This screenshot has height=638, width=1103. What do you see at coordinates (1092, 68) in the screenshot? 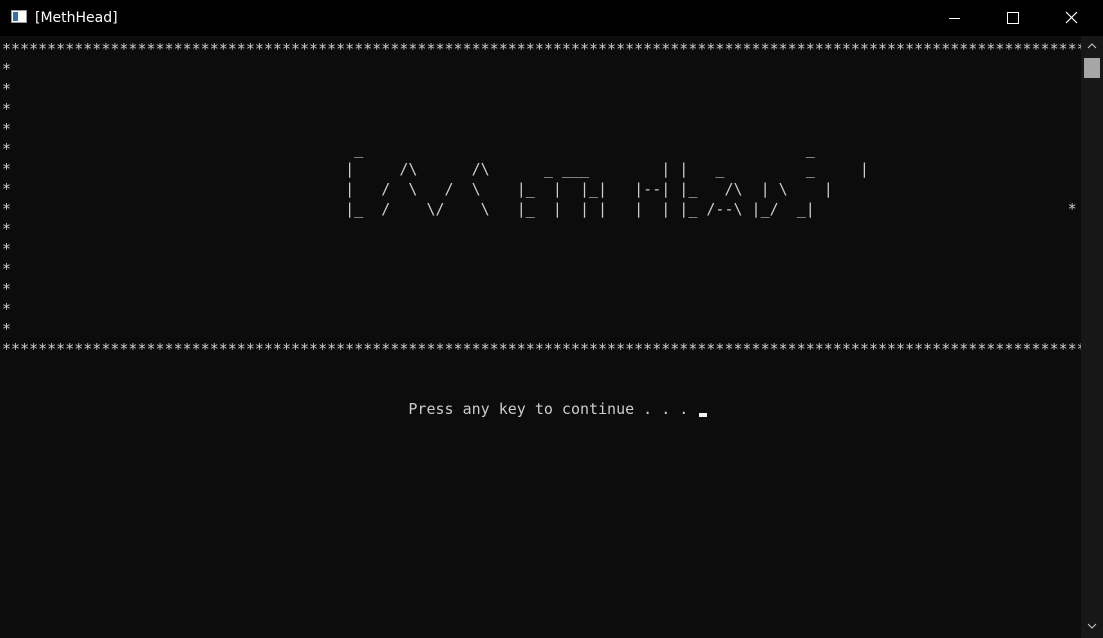
I see `scroll-thumb` at bounding box center [1092, 68].